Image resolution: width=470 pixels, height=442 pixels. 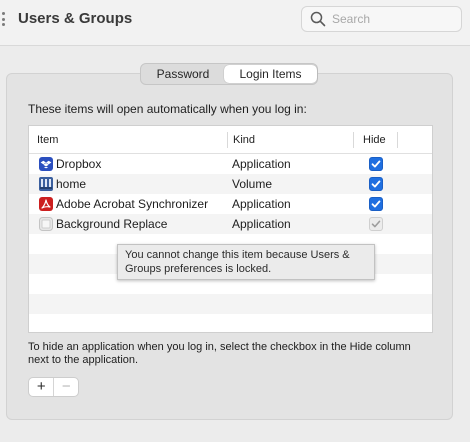 What do you see at coordinates (65, 387) in the screenshot?
I see `remove-item-button: −` at bounding box center [65, 387].